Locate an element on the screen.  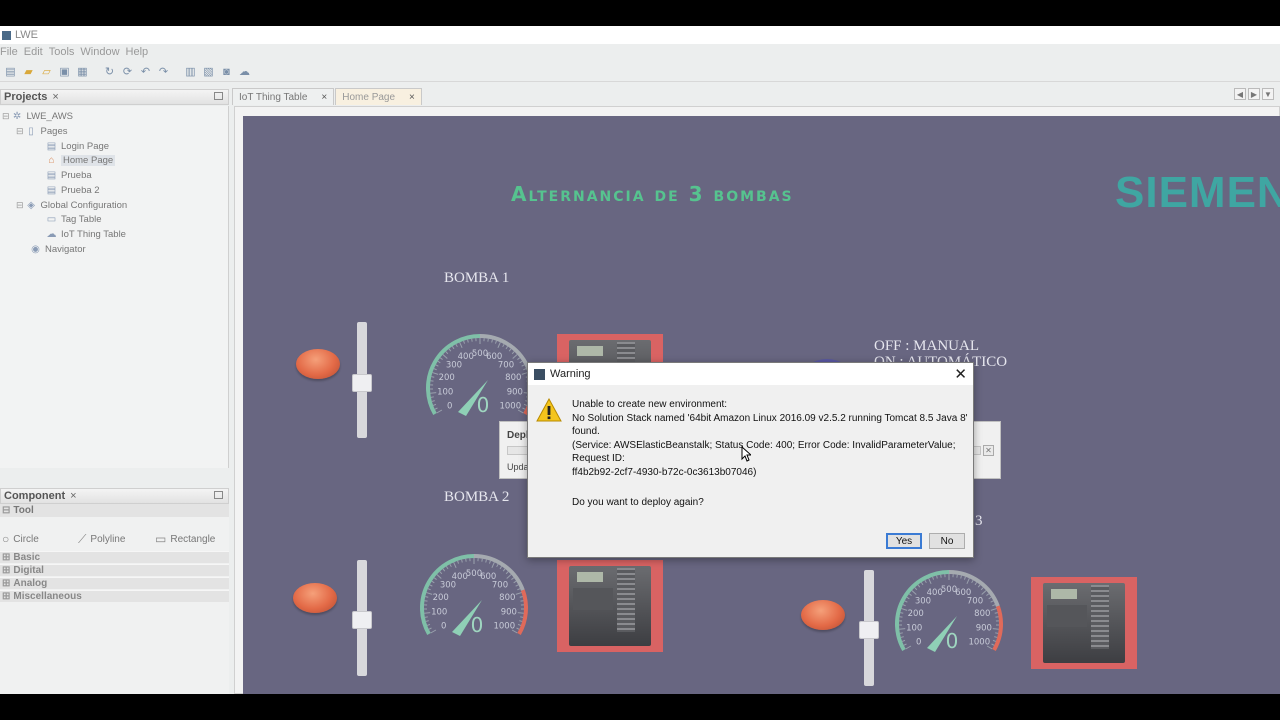
pump-3-slider-thumb is located at coordinates (869, 630).